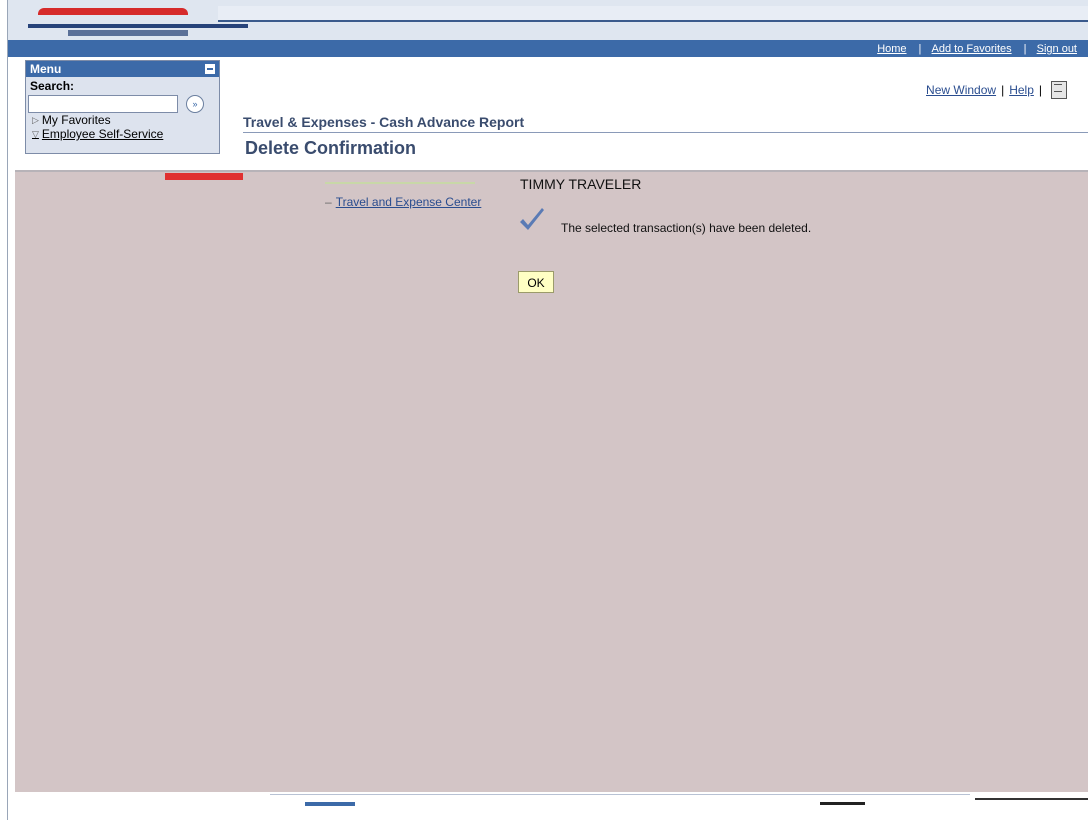  I want to click on travel-expense-center-link: Travel and Expense Center, so click(409, 202).